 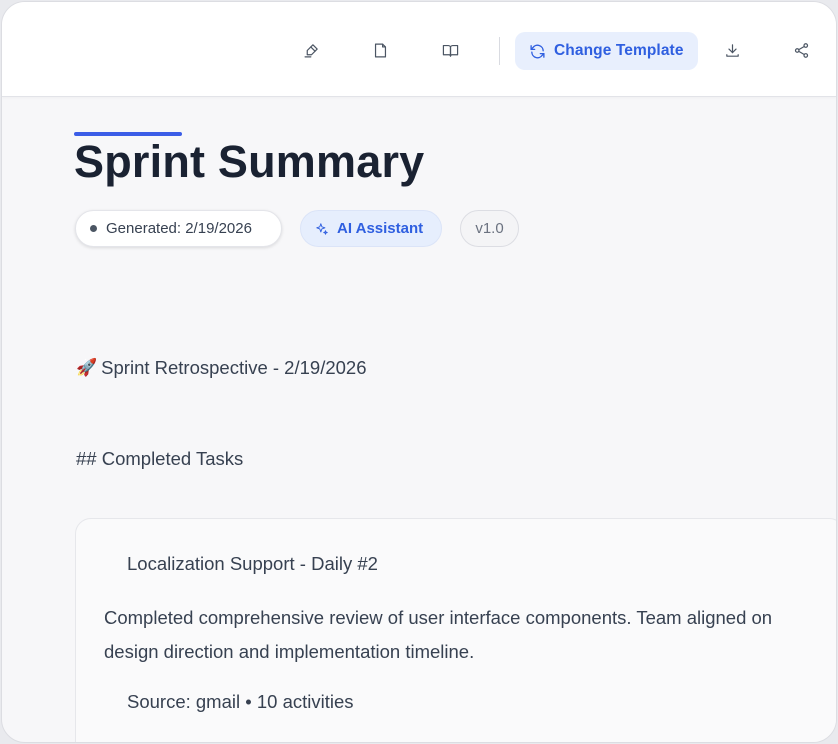 I want to click on download-icon, so click(x=732, y=50).